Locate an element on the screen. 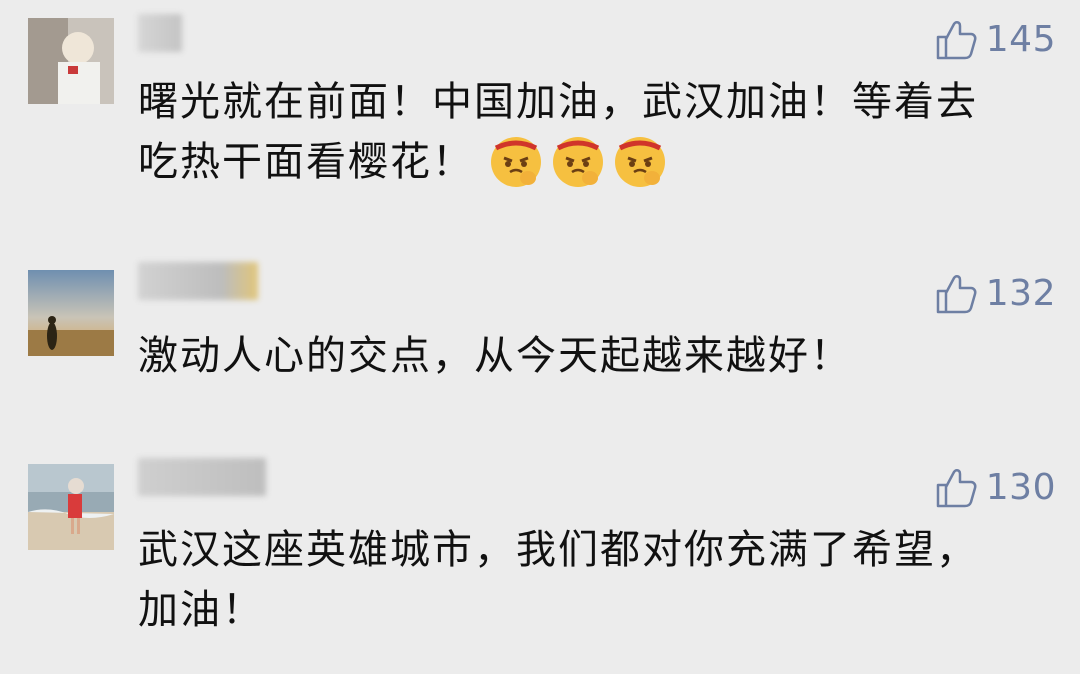 The width and height of the screenshot is (1080, 674). comment-text-line: 加油！ is located at coordinates (201, 610).